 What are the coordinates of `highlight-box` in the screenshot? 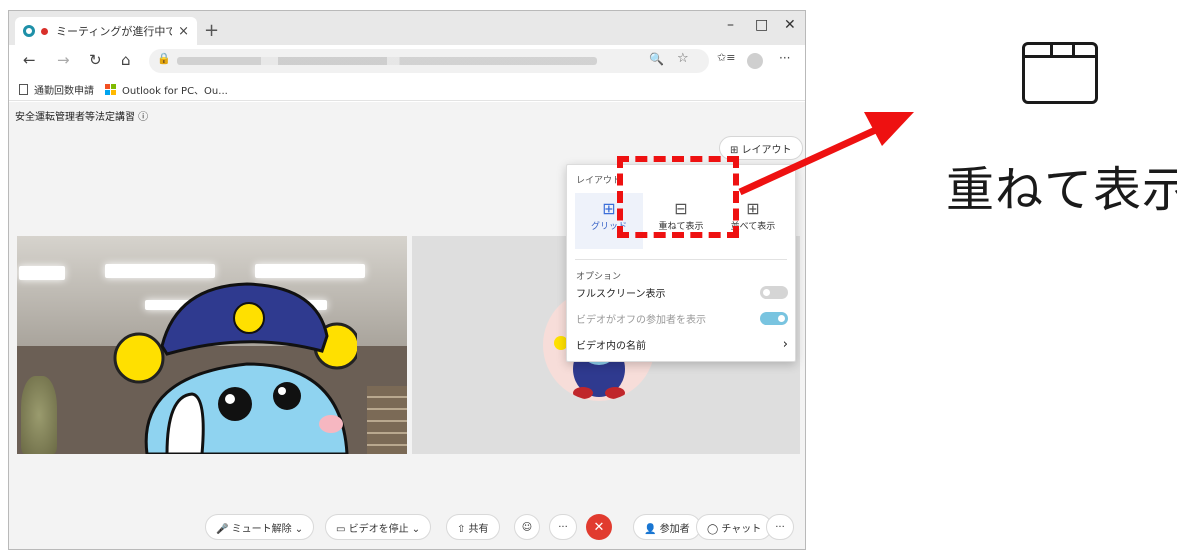 It's located at (678, 197).